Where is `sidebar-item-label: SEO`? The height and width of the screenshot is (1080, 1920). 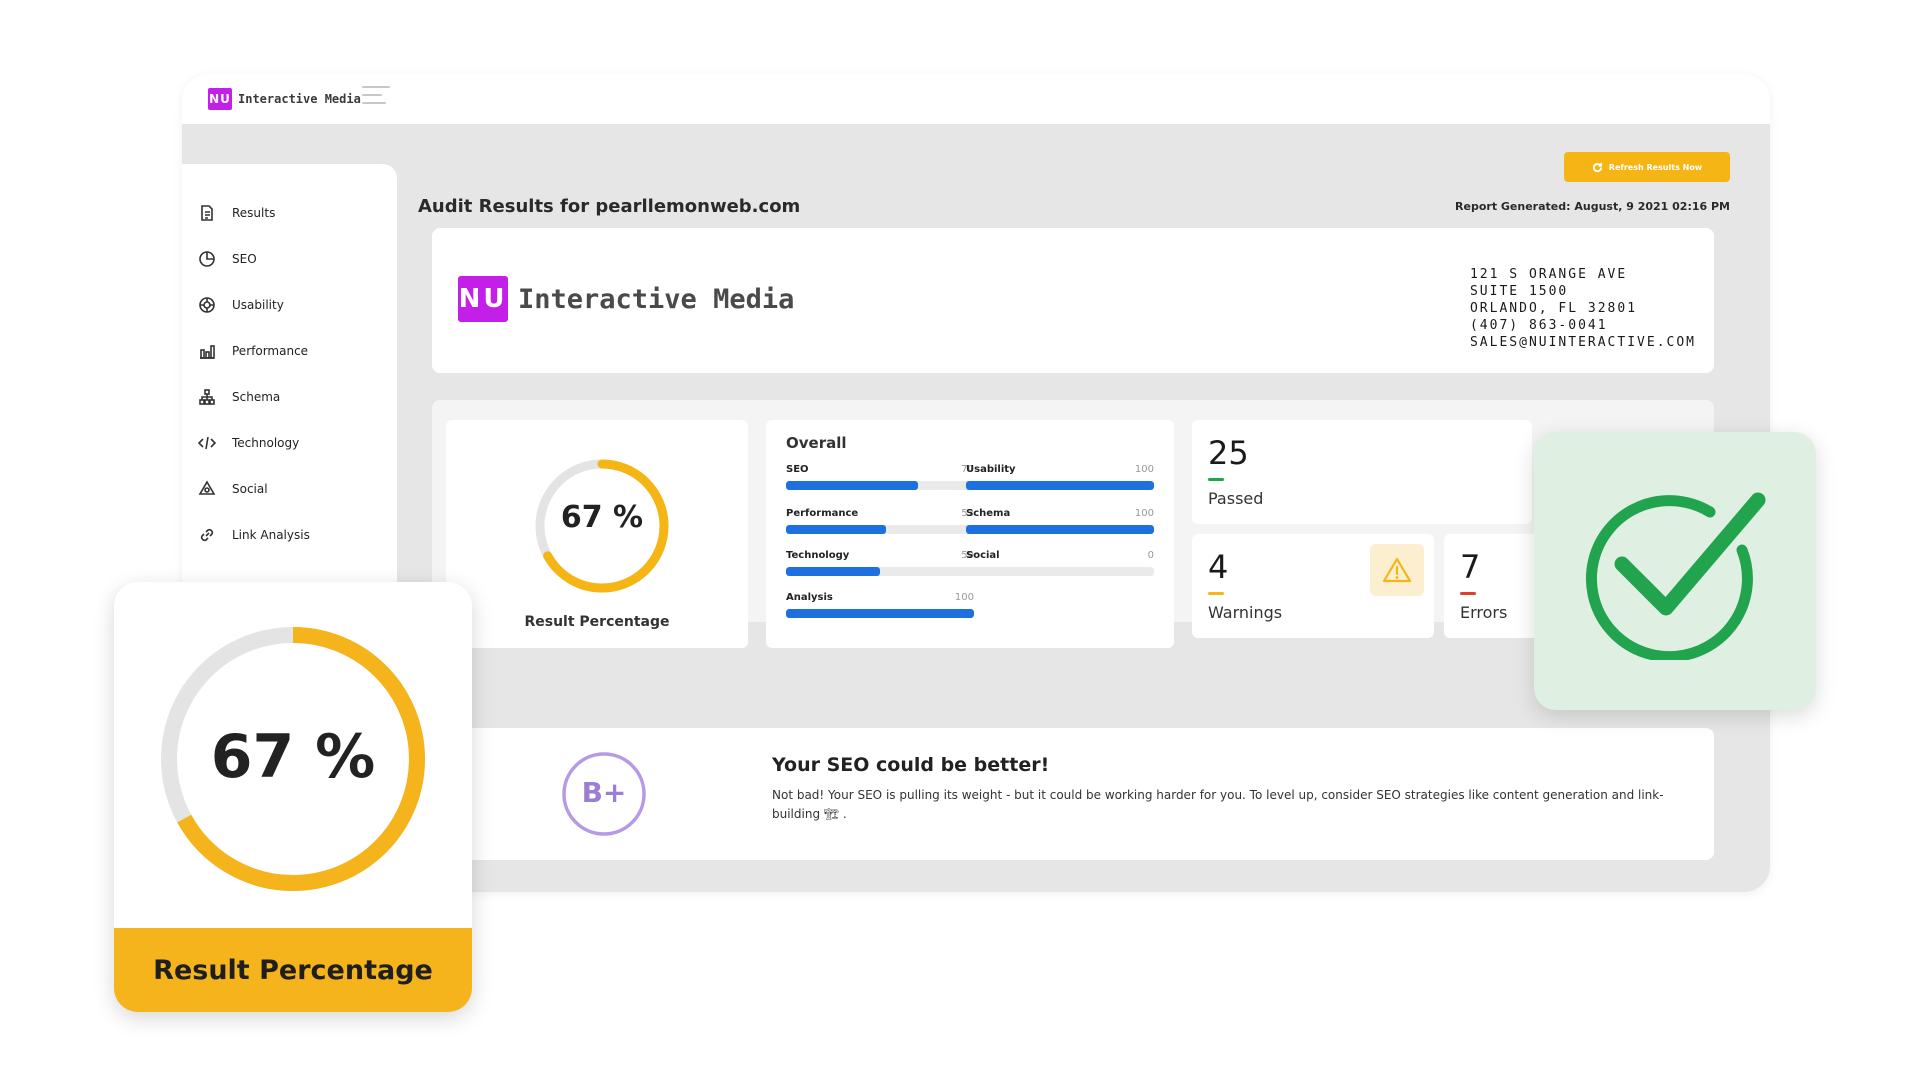
sidebar-item-label: SEO is located at coordinates (244, 259).